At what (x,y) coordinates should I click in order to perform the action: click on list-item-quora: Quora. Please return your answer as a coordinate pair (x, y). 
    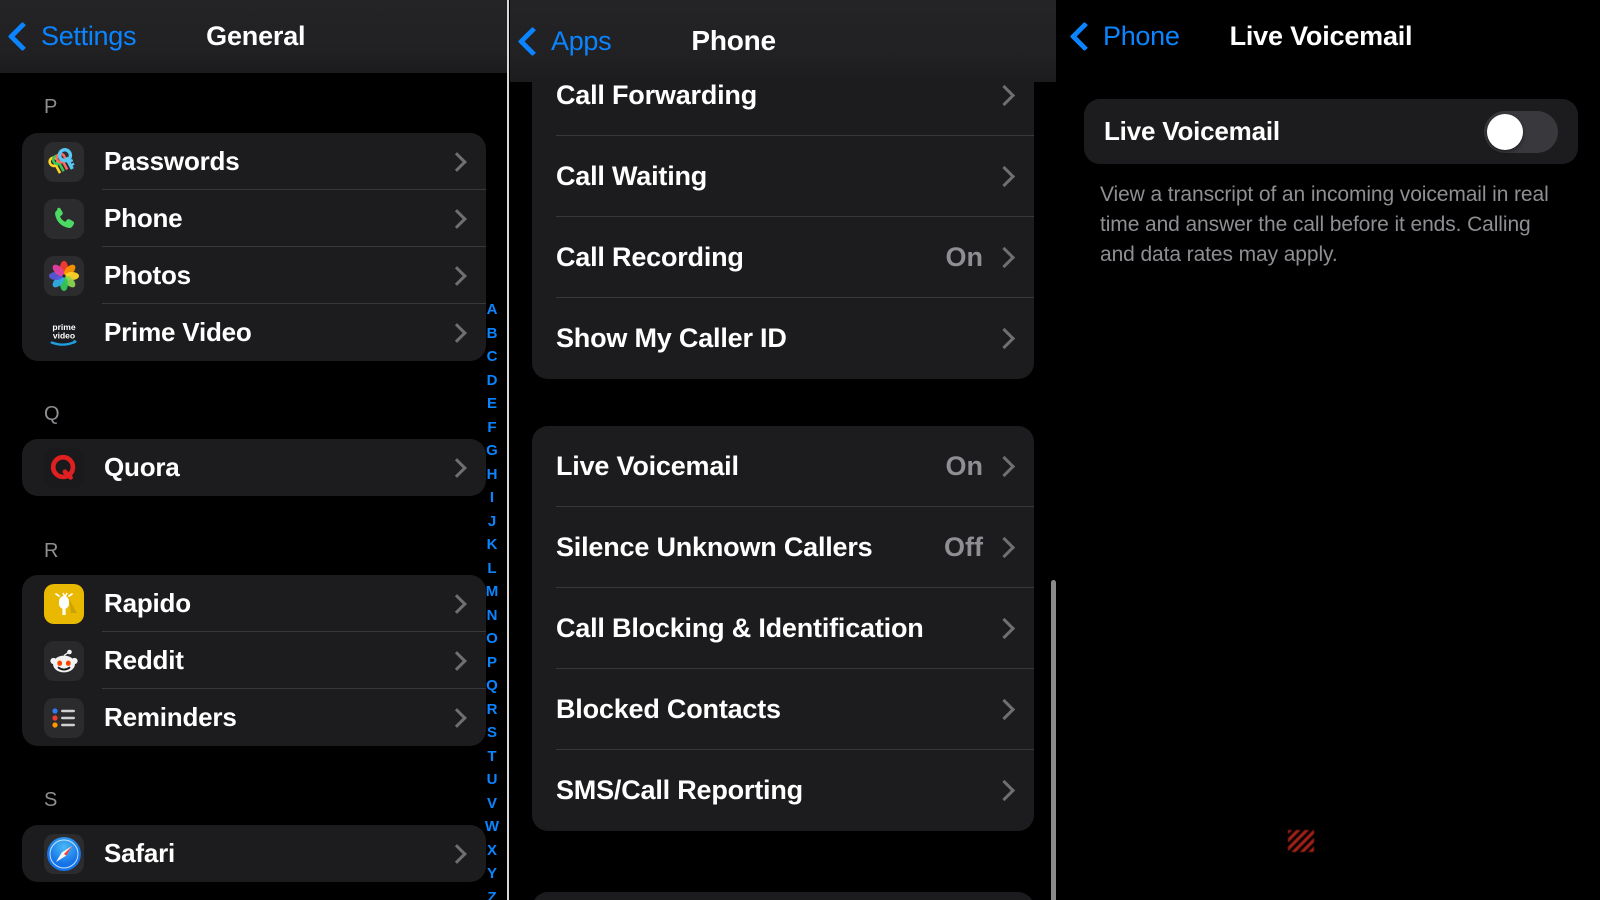
    Looking at the image, I should click on (254, 467).